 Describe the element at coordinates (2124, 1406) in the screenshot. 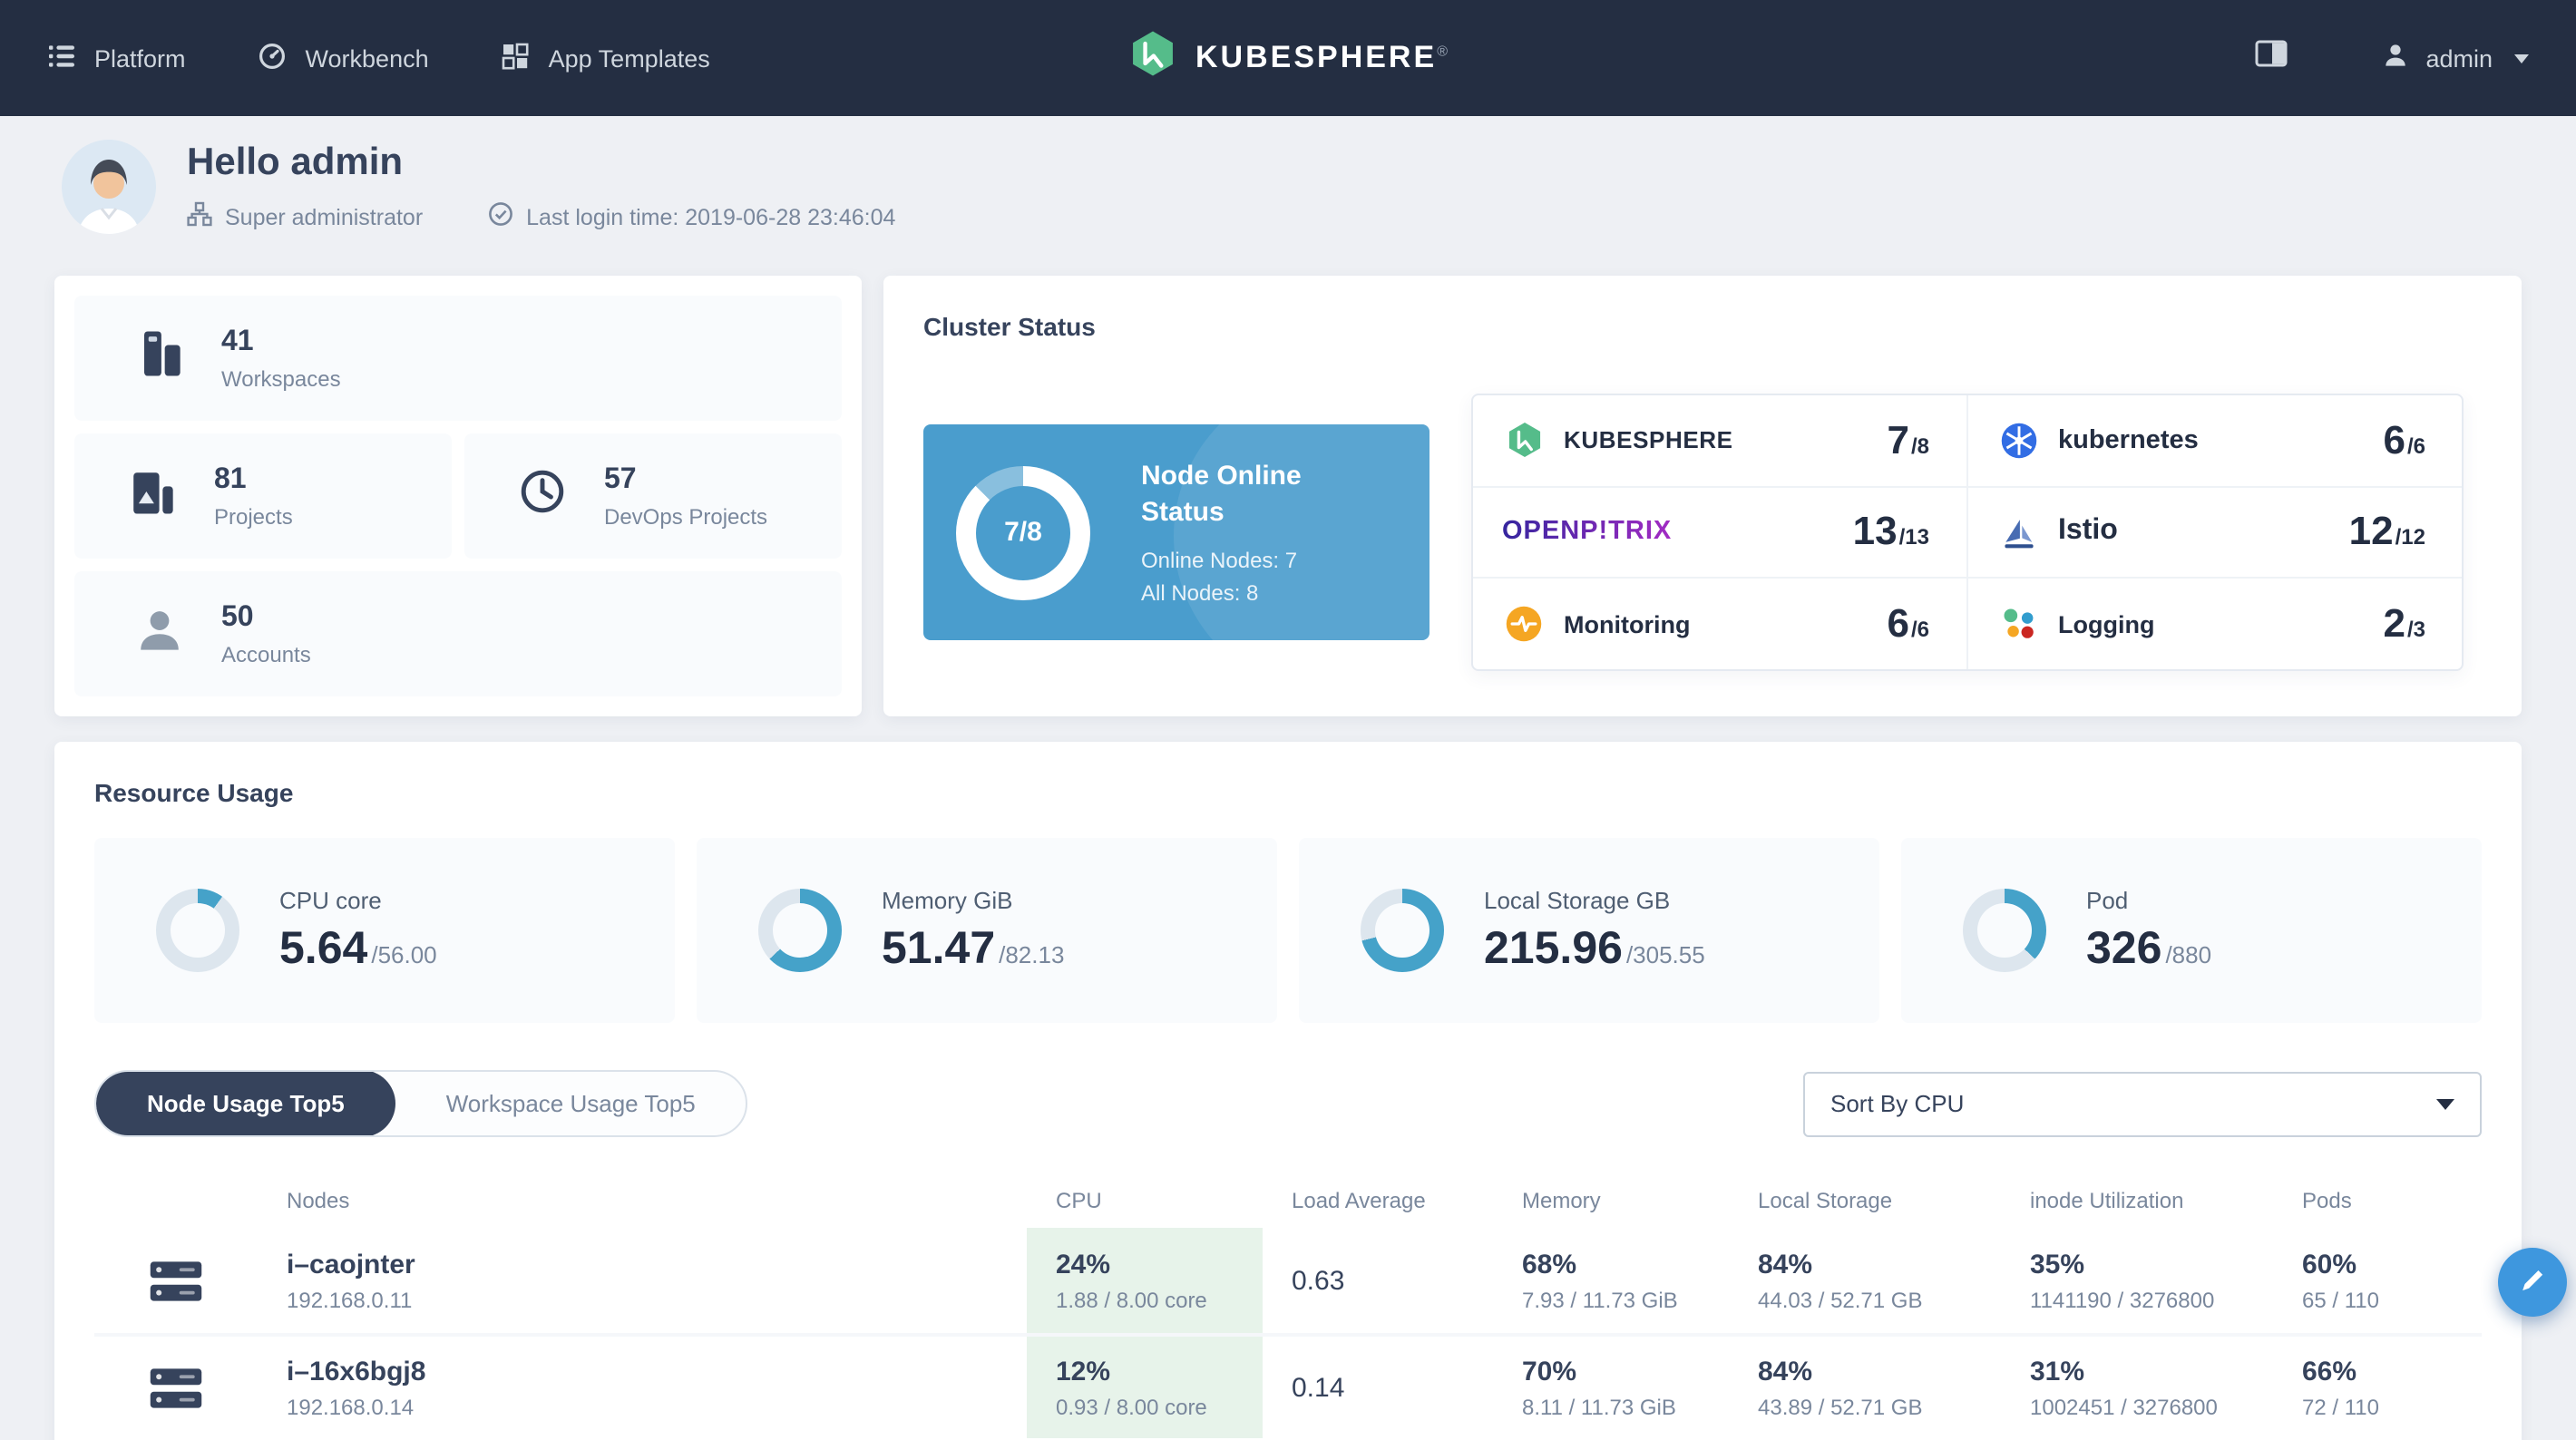

I see `inode-detail: 1002451 / 3276800` at that location.